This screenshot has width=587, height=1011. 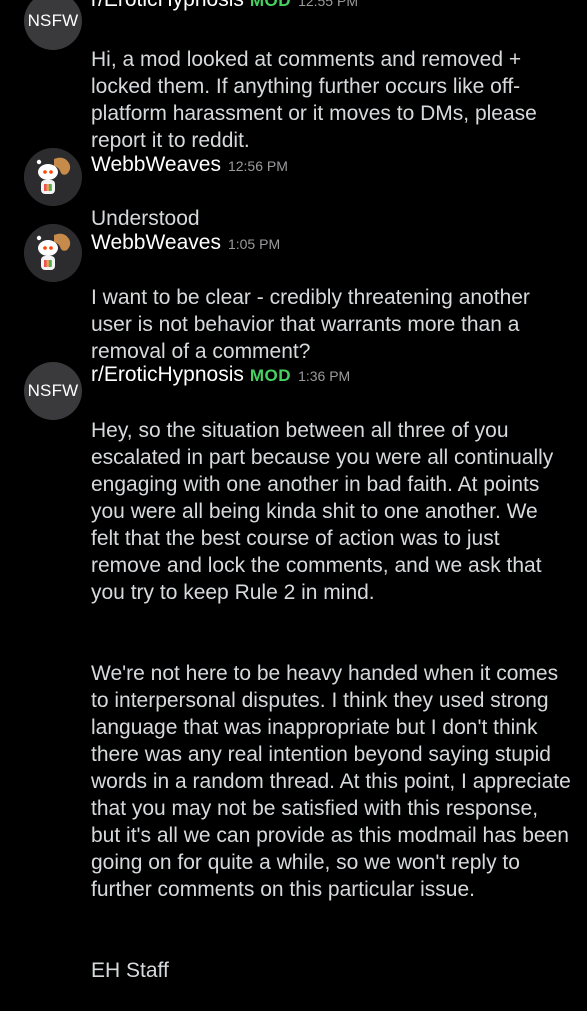 What do you see at coordinates (130, 970) in the screenshot?
I see `signature: EH Staff` at bounding box center [130, 970].